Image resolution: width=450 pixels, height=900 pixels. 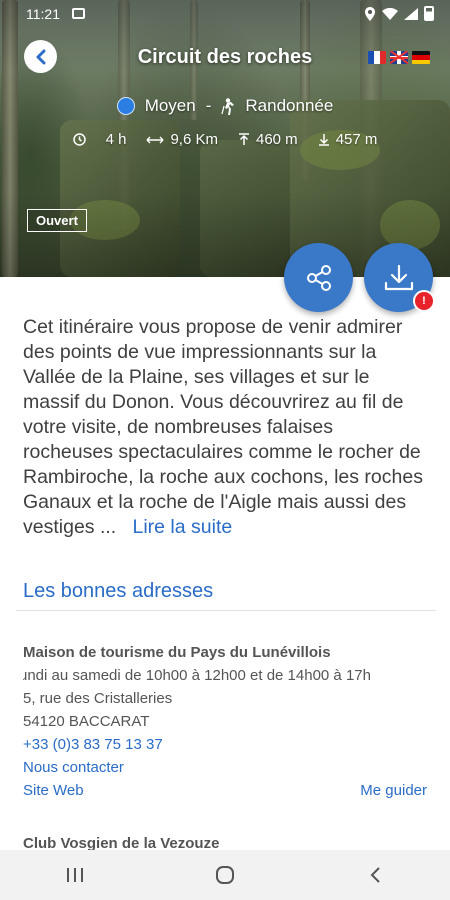 What do you see at coordinates (78, 13) in the screenshot?
I see `image-notification-icon` at bounding box center [78, 13].